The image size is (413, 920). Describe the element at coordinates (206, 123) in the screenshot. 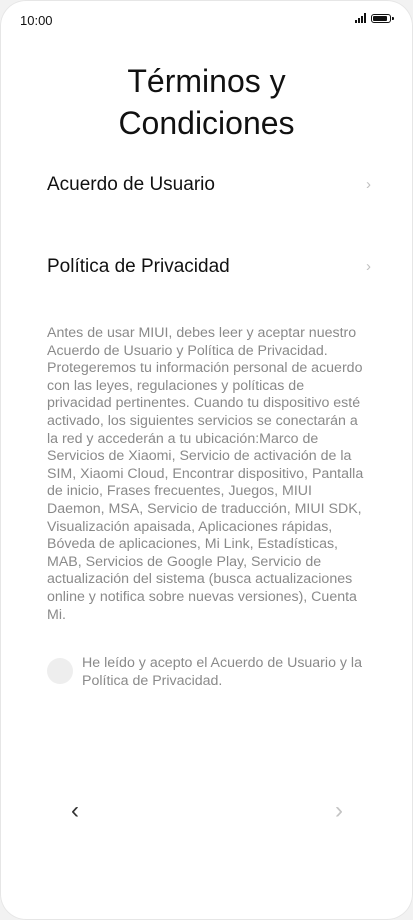

I see `page-title-line-2: Condiciones` at that location.